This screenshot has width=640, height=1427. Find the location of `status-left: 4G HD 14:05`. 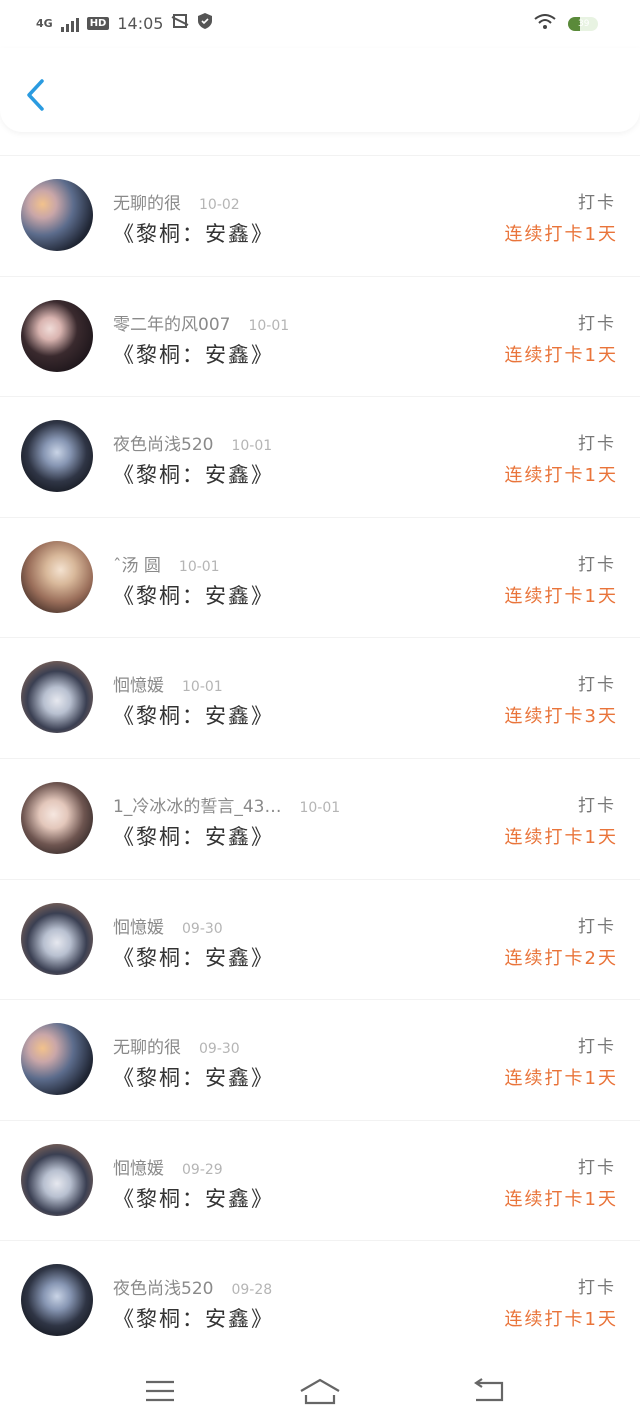

status-left: 4G HD 14:05 is located at coordinates (124, 23).